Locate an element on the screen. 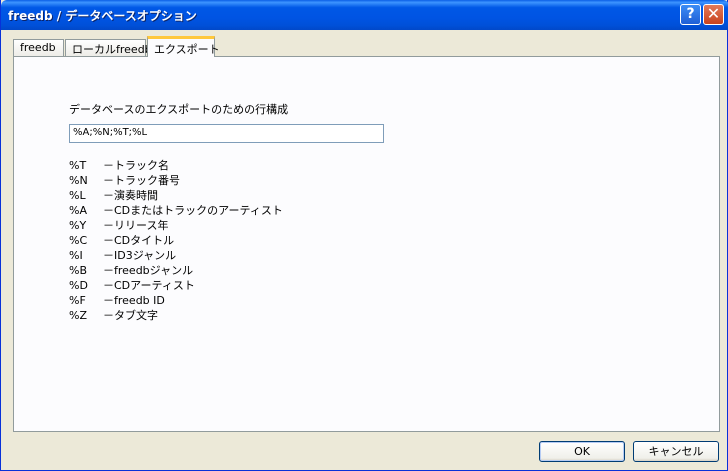 The image size is (728, 471). code-desc: －CDアーティスト is located at coordinates (149, 285).